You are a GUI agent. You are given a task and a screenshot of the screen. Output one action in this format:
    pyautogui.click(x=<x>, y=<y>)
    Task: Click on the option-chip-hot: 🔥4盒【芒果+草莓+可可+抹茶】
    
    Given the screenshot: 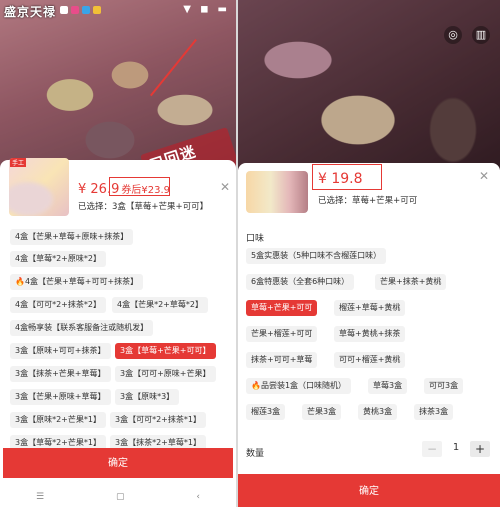 What is the action you would take?
    pyautogui.click(x=77, y=282)
    